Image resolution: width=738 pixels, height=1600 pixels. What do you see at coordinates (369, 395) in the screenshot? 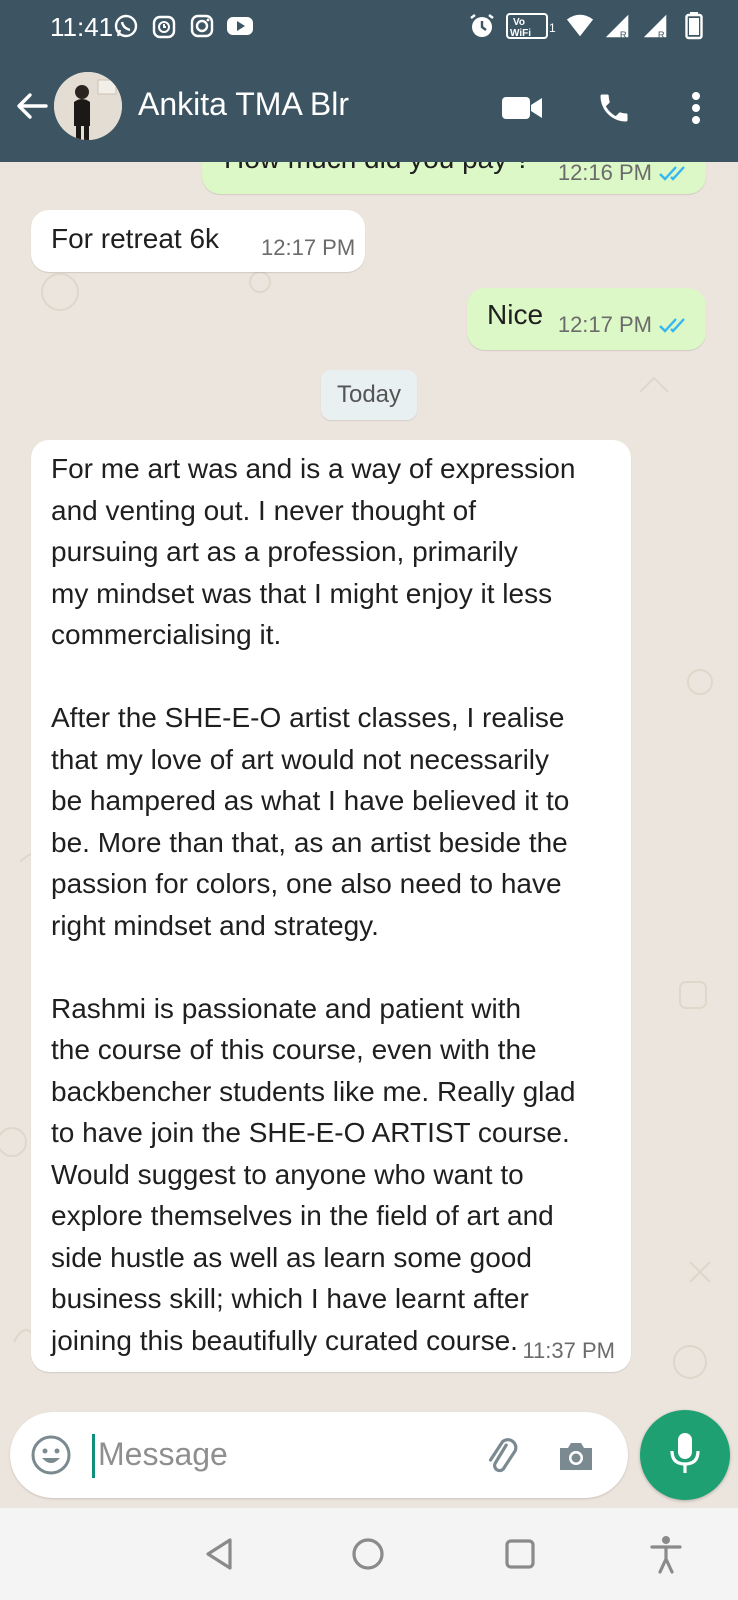
I see `date-separator: Today` at bounding box center [369, 395].